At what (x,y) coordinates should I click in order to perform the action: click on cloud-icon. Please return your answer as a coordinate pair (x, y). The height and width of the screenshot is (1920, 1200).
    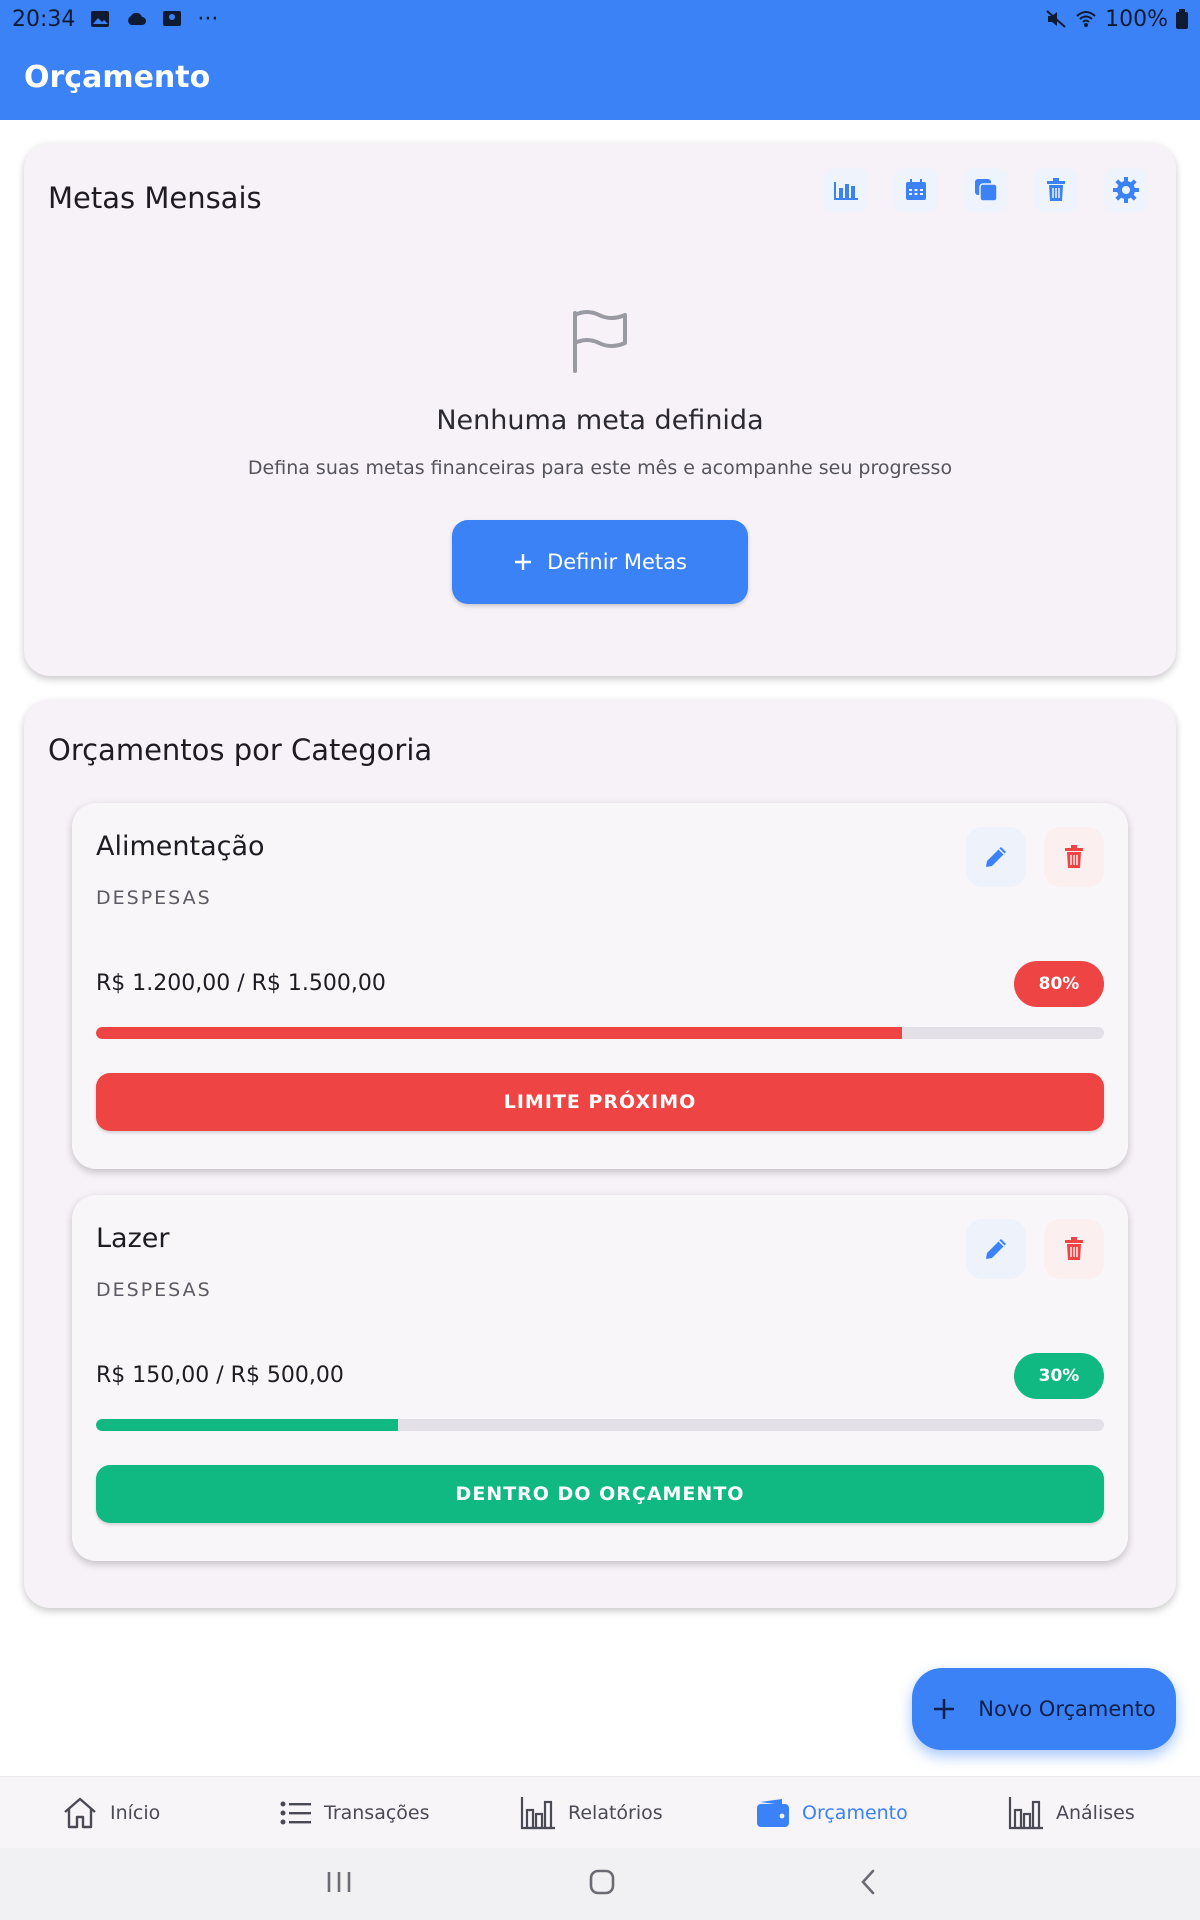
    Looking at the image, I should click on (137, 18).